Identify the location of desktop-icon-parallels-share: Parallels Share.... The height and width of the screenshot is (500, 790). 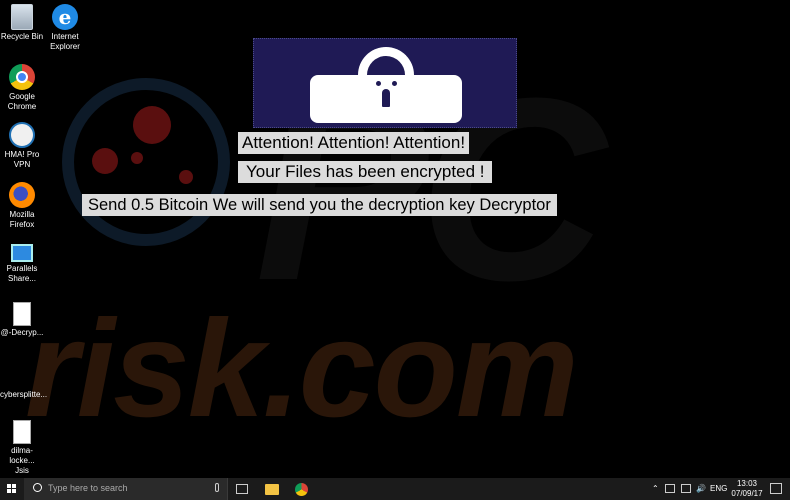
(22, 262).